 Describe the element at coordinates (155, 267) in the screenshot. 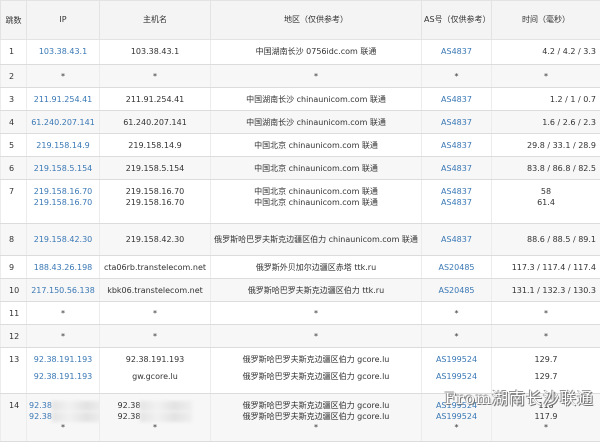

I see `hostname-cell: cta06rb.transtelecom.net` at that location.